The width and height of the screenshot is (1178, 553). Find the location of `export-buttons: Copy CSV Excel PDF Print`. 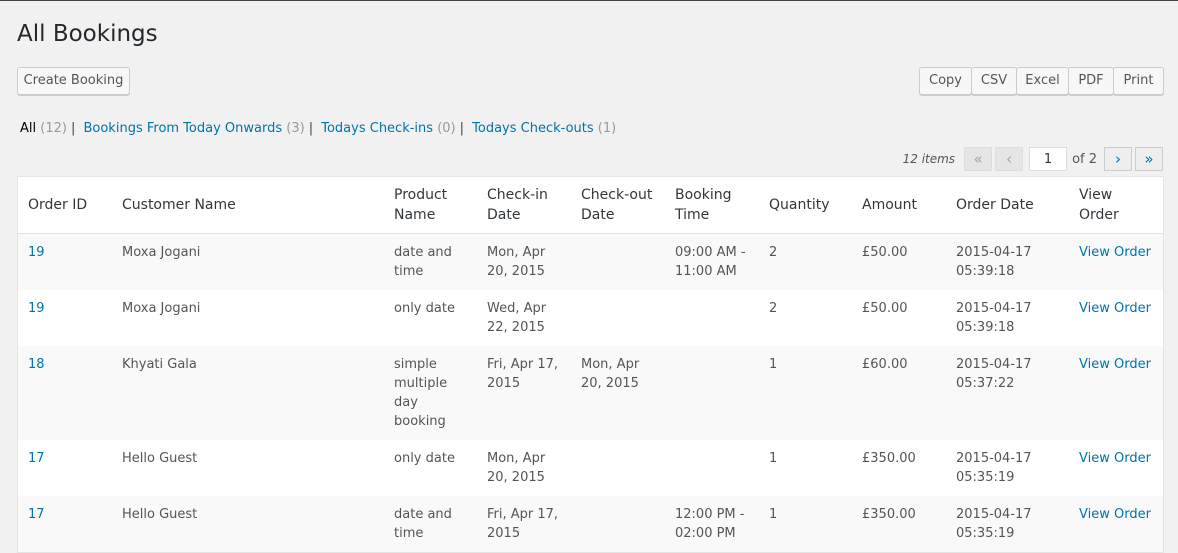

export-buttons: Copy CSV Excel PDF Print is located at coordinates (1041, 81).